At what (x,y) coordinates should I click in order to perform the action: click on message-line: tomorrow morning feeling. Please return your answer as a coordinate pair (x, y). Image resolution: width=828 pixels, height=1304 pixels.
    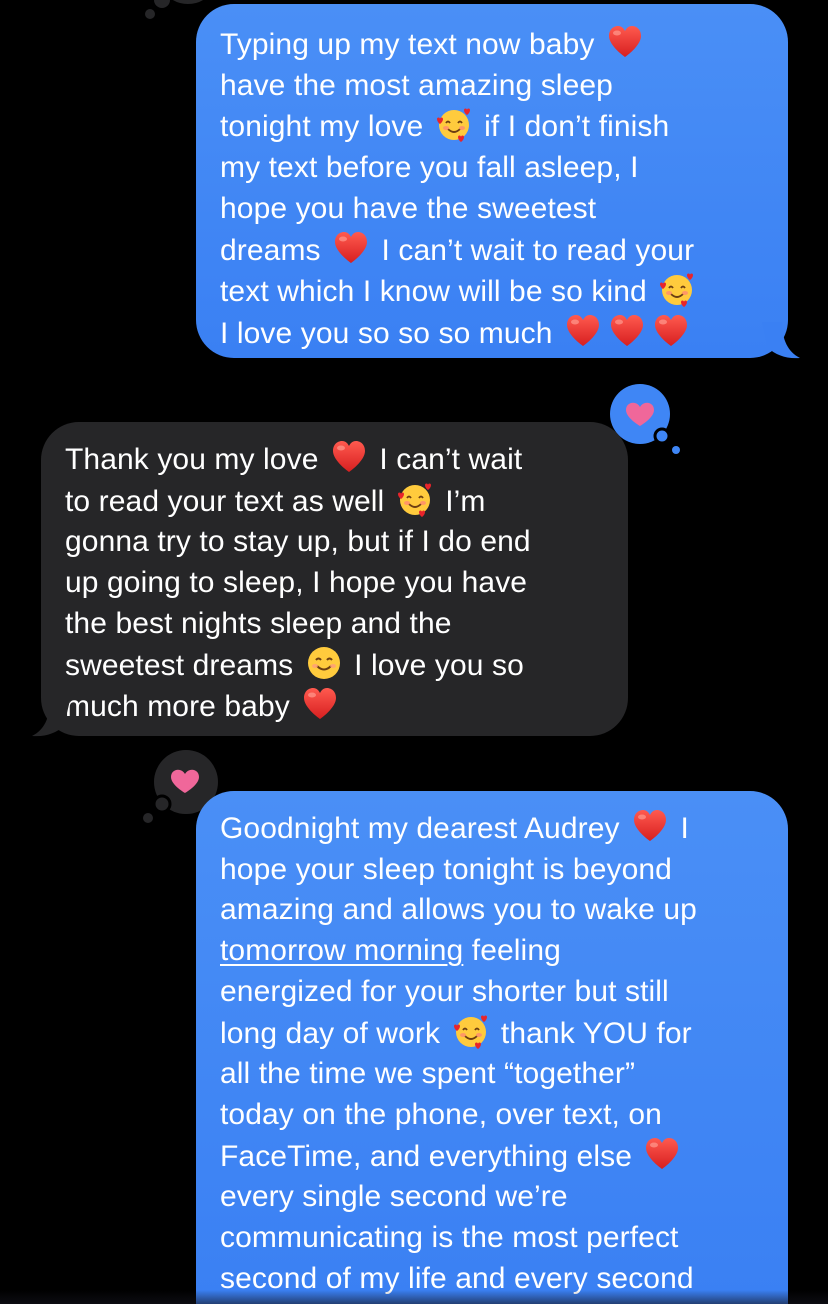
    Looking at the image, I should click on (494, 951).